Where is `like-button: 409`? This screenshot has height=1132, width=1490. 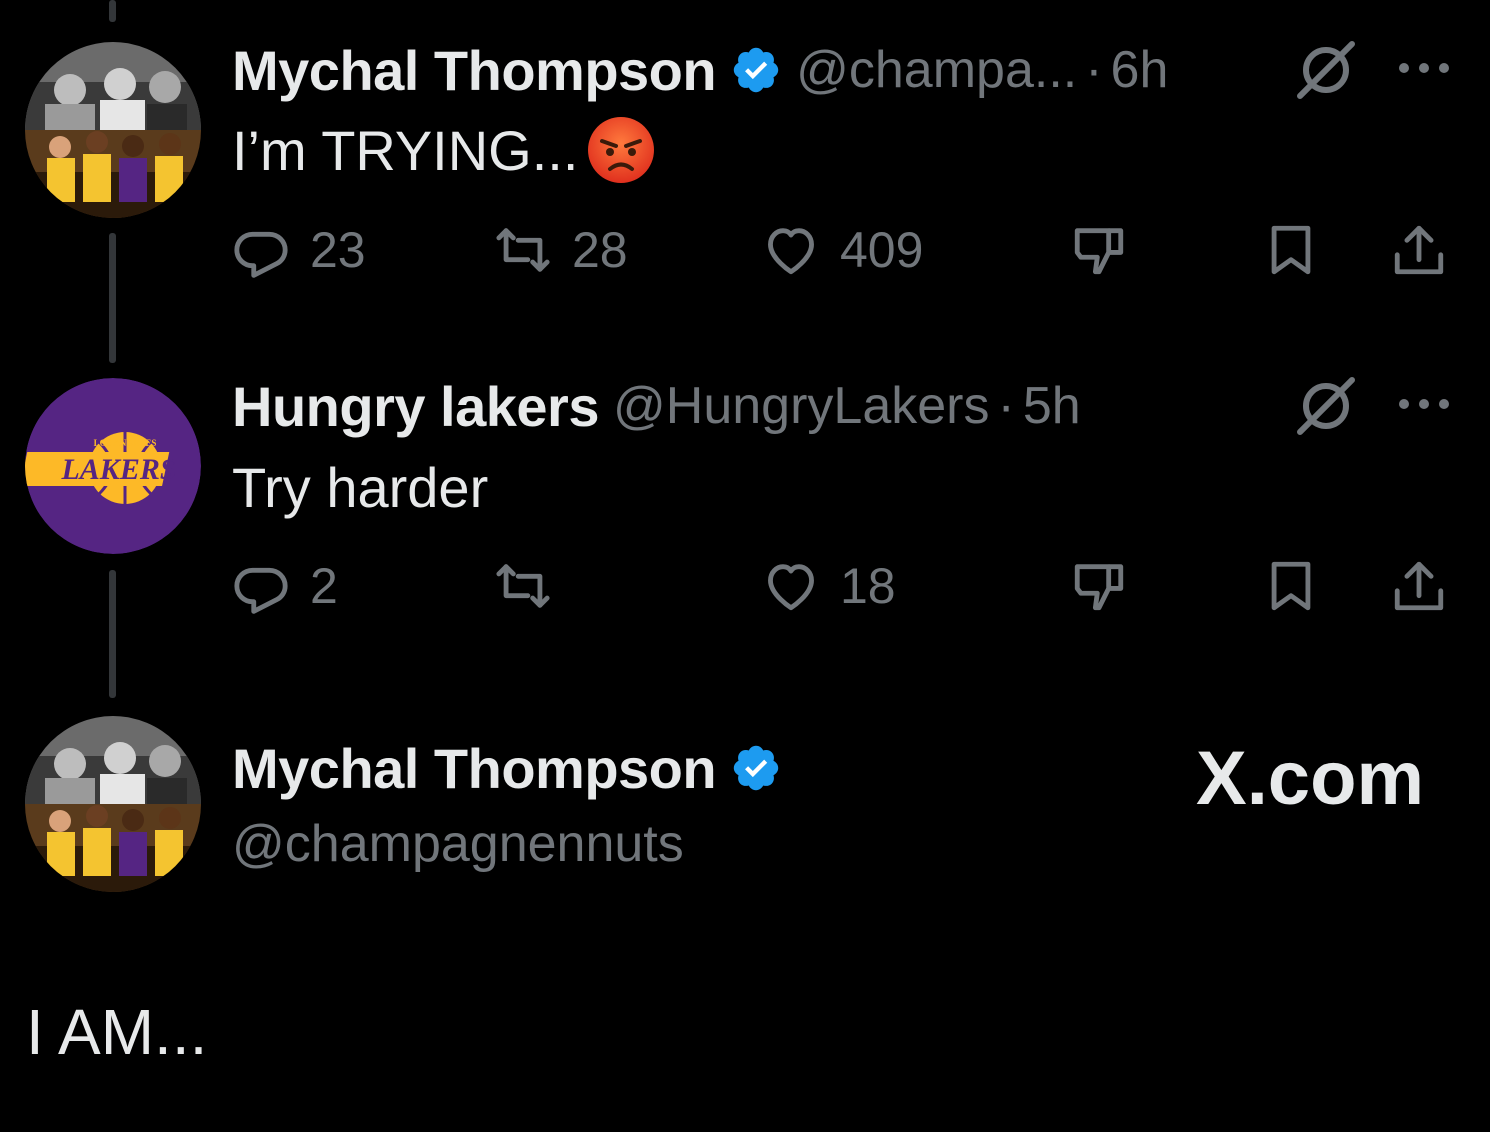 like-button: 409 is located at coordinates (842, 250).